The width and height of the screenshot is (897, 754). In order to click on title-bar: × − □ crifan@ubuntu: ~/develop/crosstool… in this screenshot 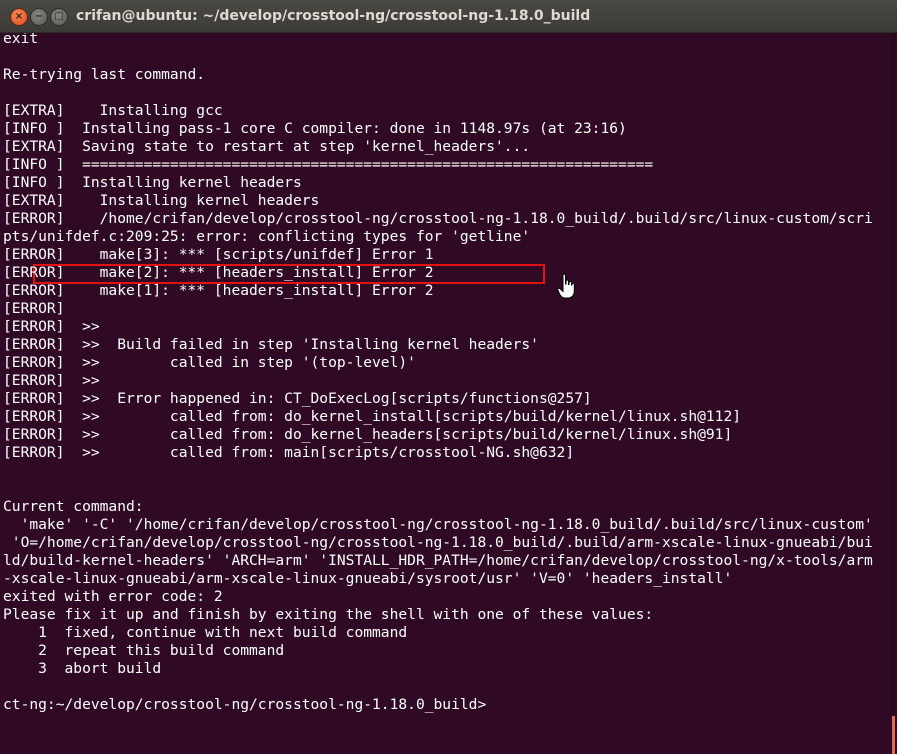, I will do `click(448, 16)`.